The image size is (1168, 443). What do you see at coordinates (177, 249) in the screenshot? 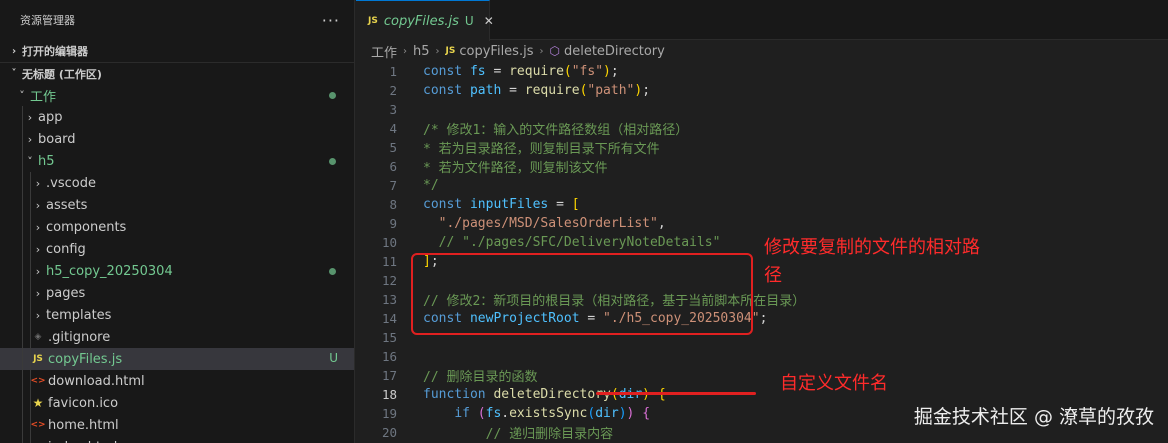
I see `tree-item: › config` at bounding box center [177, 249].